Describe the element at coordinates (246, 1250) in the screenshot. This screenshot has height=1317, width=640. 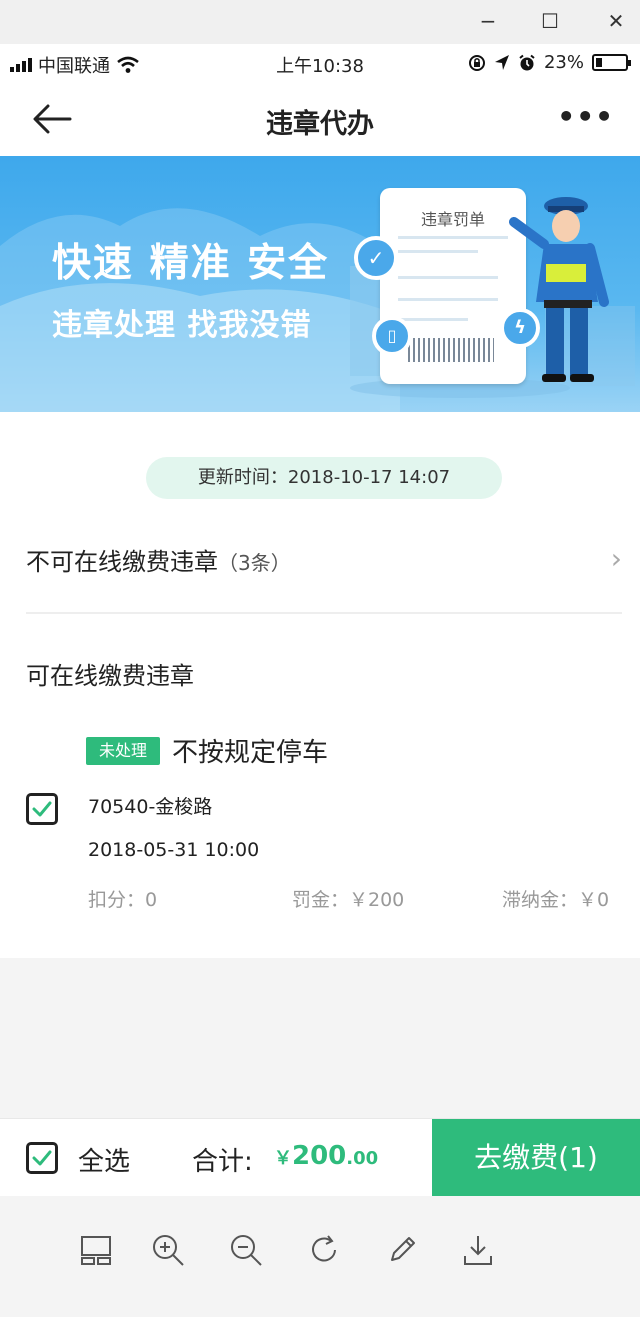
I see `zoom-out-icon` at that location.